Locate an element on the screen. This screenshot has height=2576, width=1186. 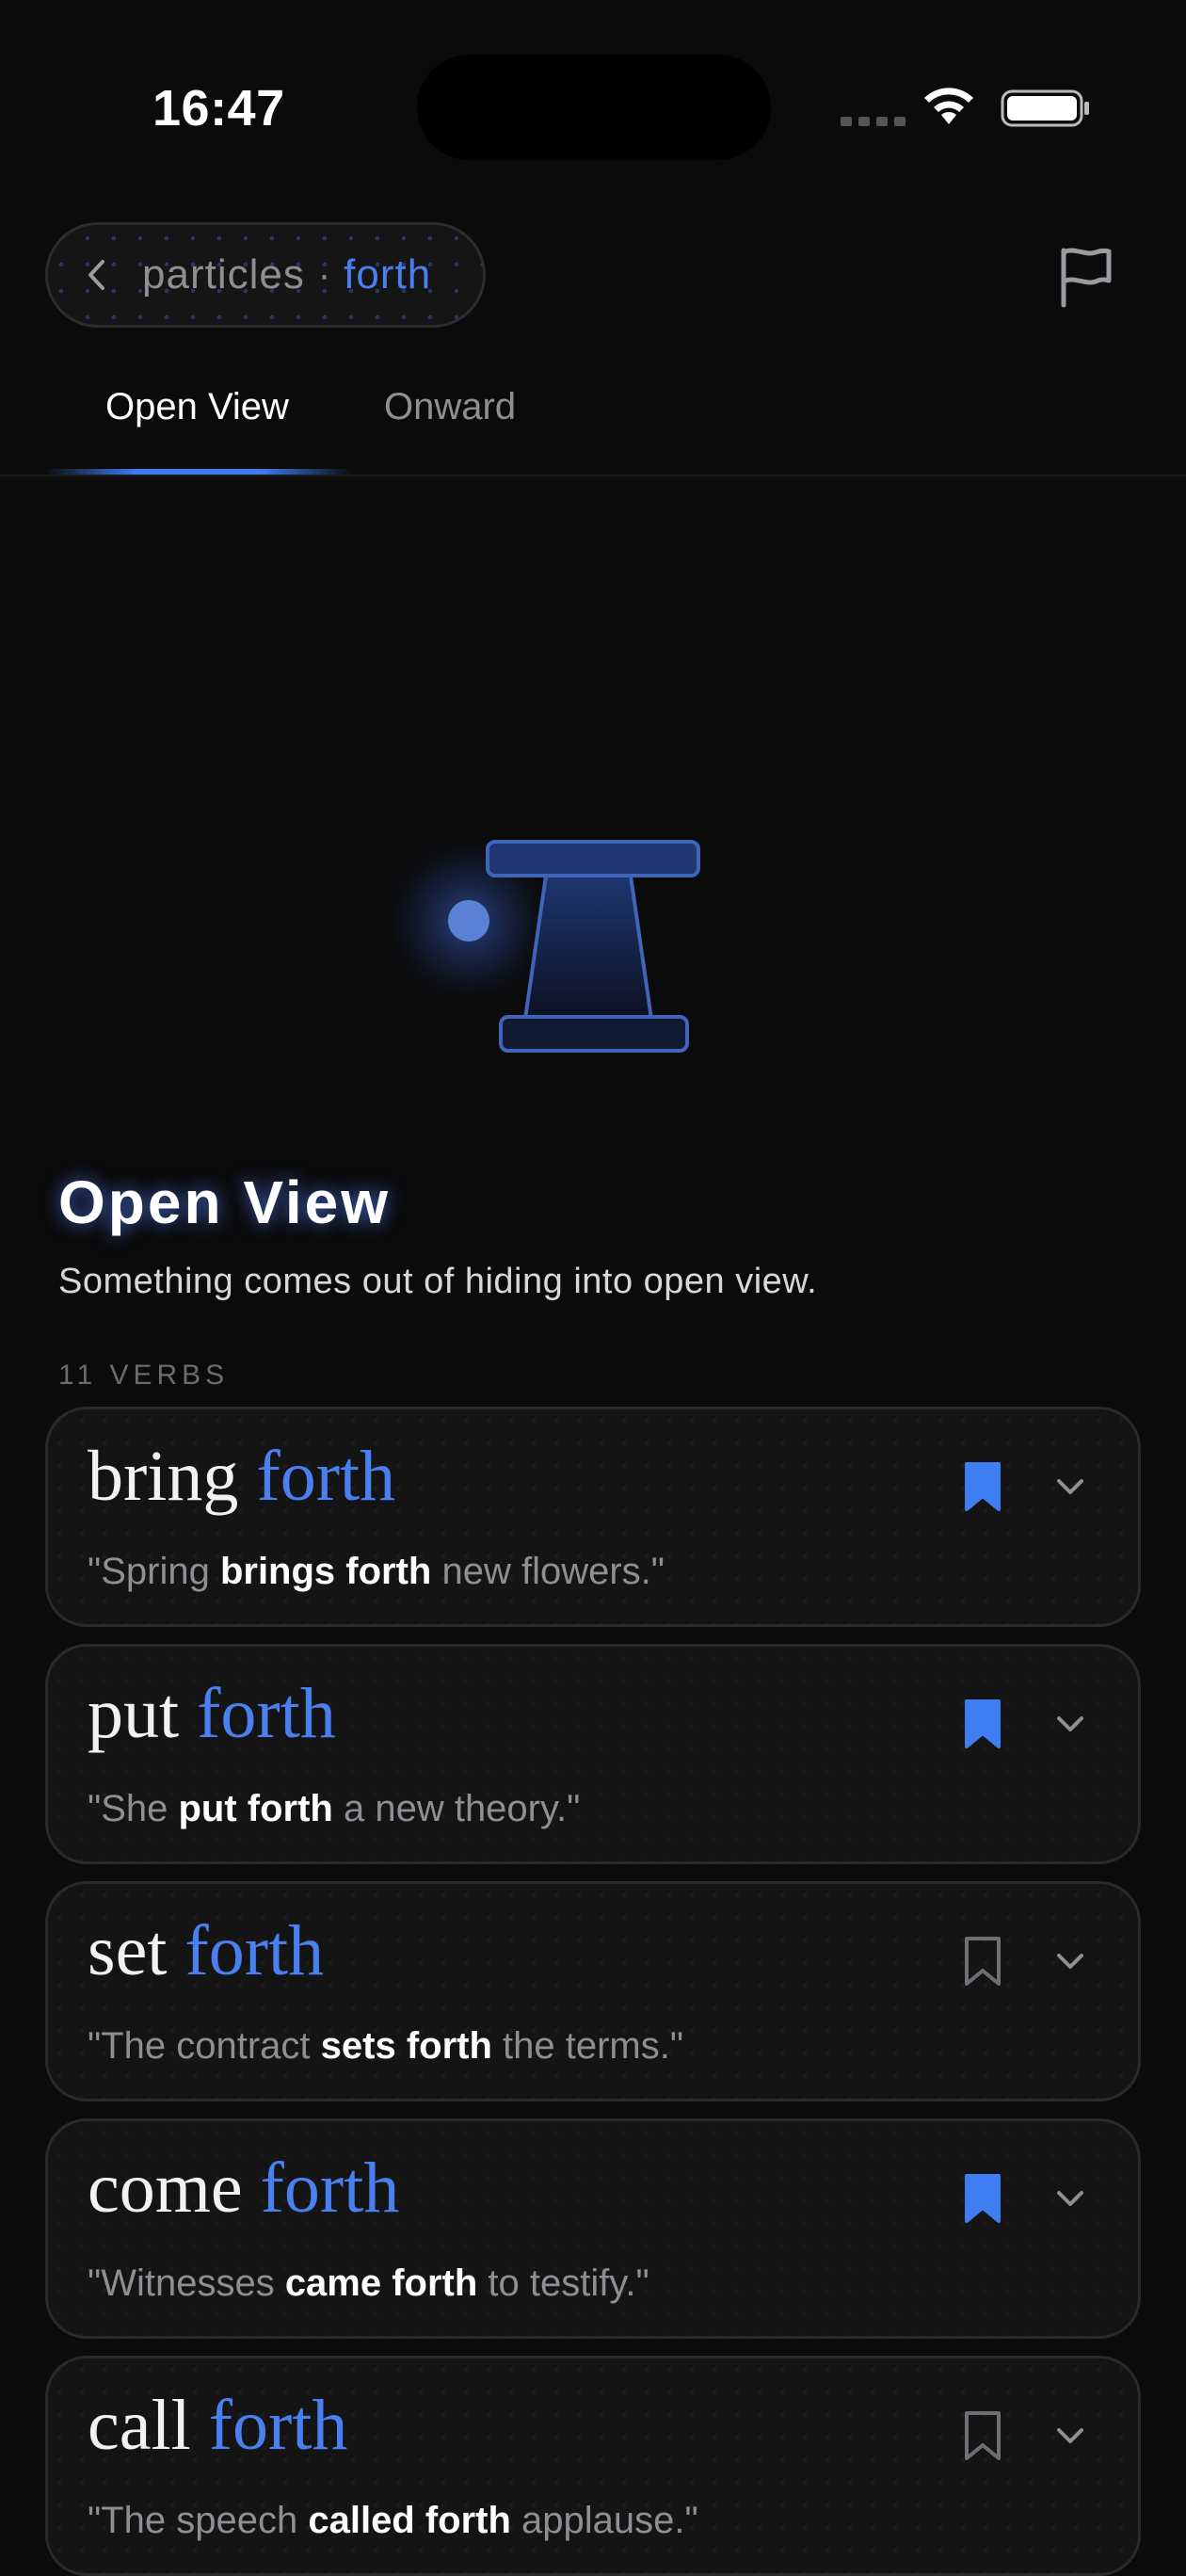
breadcrumb-current: forth is located at coordinates (388, 274).